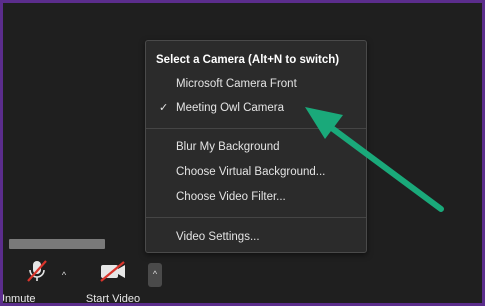  I want to click on camera-option-microsoft-front: Microsoft Camera Front, so click(236, 84).